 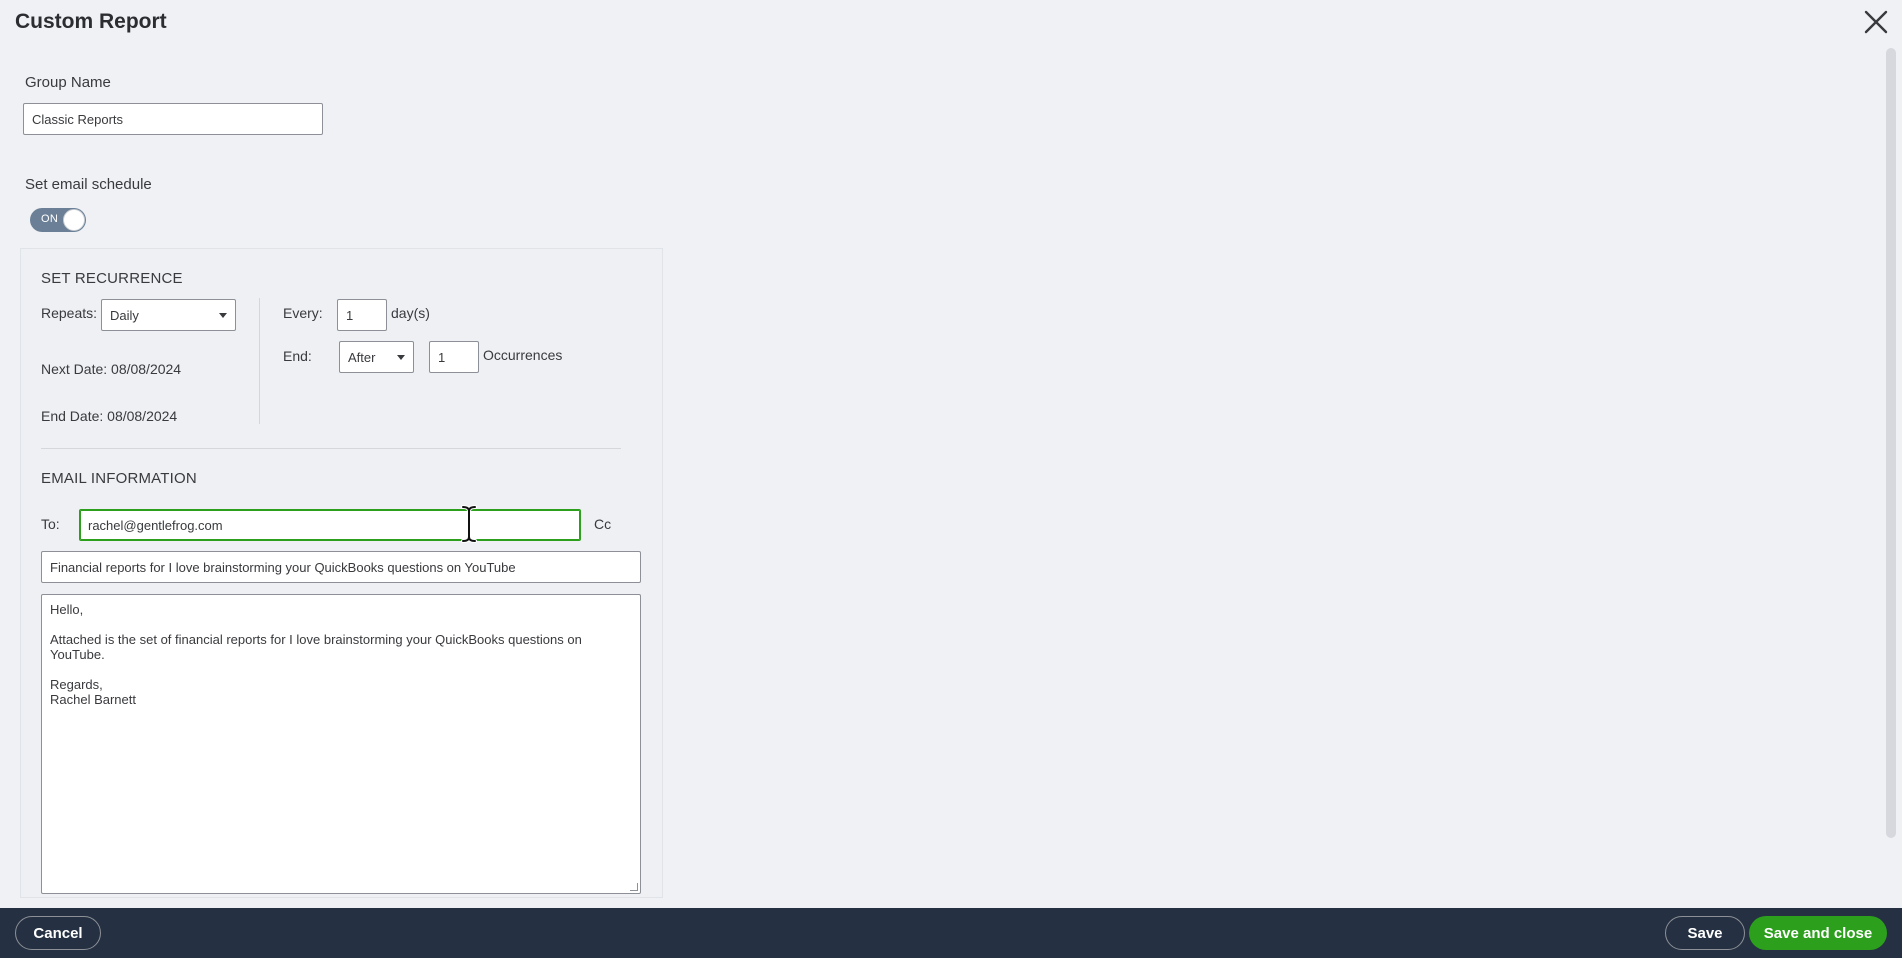 What do you see at coordinates (112, 278) in the screenshot?
I see `set-recurrence-heading: SET RECURRENCE` at bounding box center [112, 278].